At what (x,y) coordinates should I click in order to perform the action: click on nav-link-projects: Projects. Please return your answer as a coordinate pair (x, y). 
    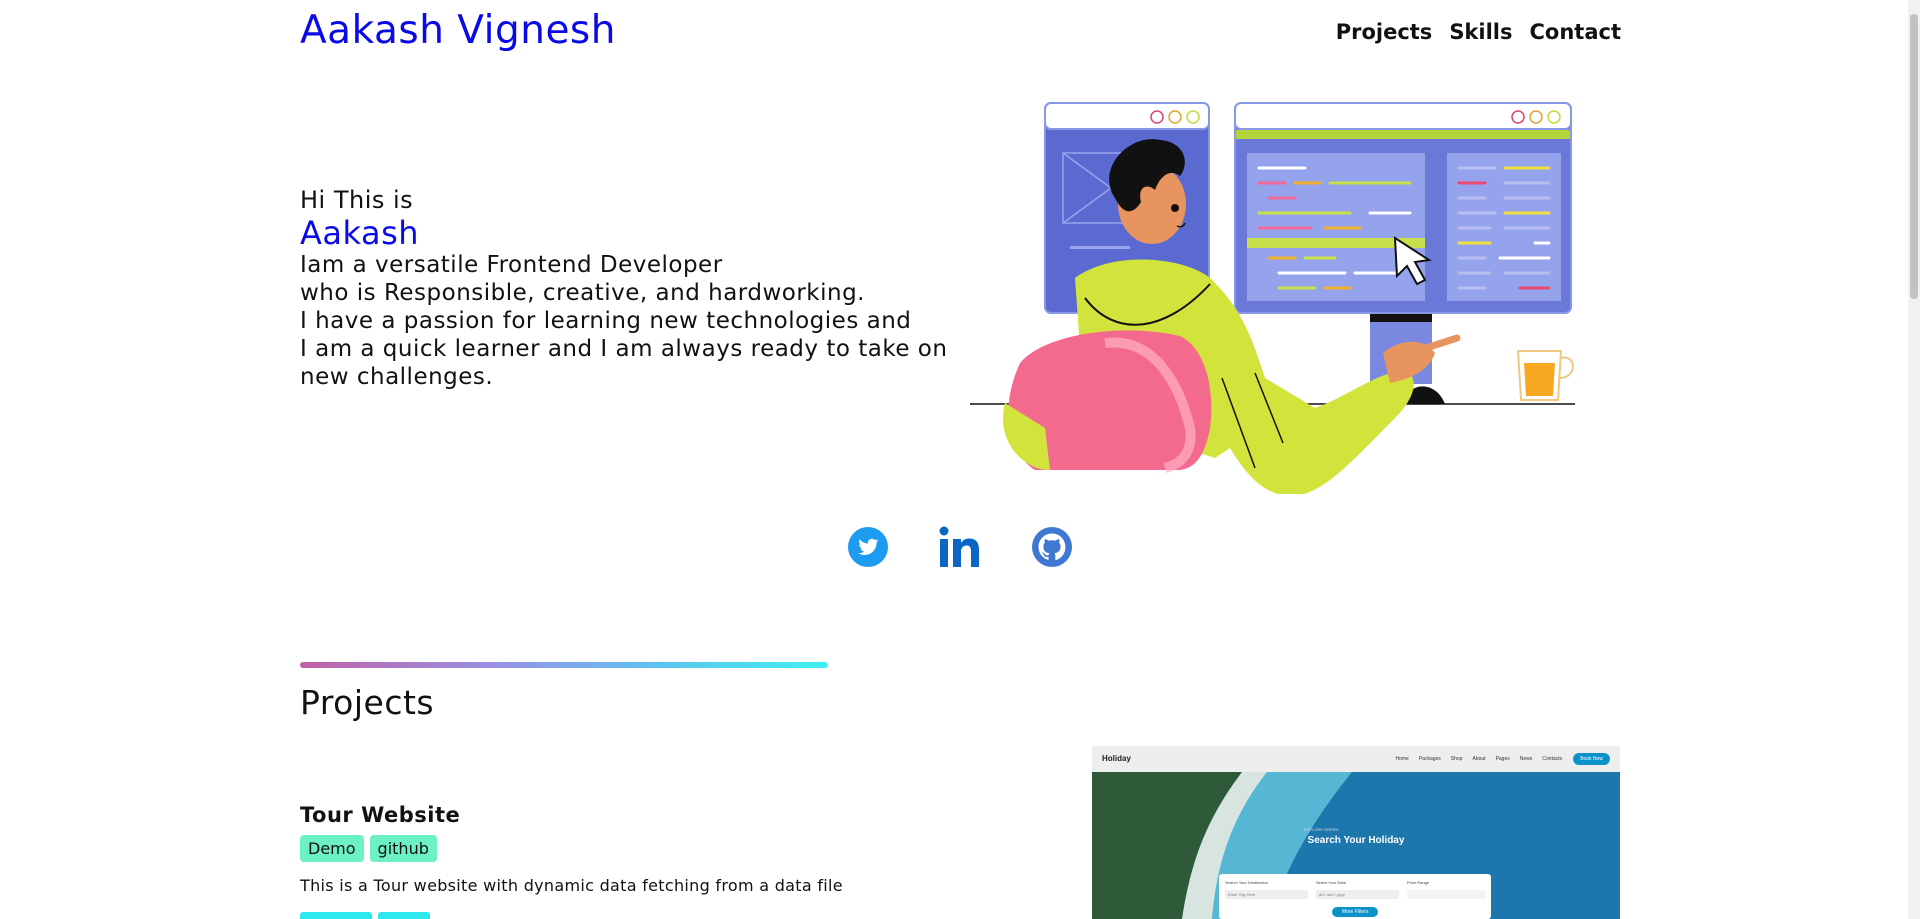
    Looking at the image, I should click on (1384, 32).